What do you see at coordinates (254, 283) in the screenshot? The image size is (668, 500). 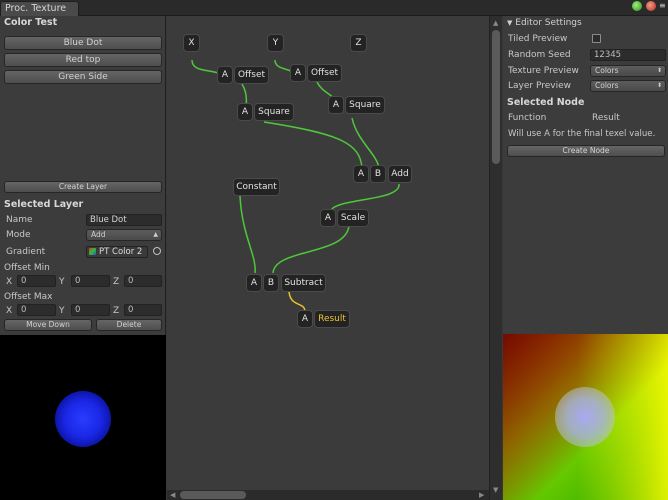 I see `subtract-input-a: A` at bounding box center [254, 283].